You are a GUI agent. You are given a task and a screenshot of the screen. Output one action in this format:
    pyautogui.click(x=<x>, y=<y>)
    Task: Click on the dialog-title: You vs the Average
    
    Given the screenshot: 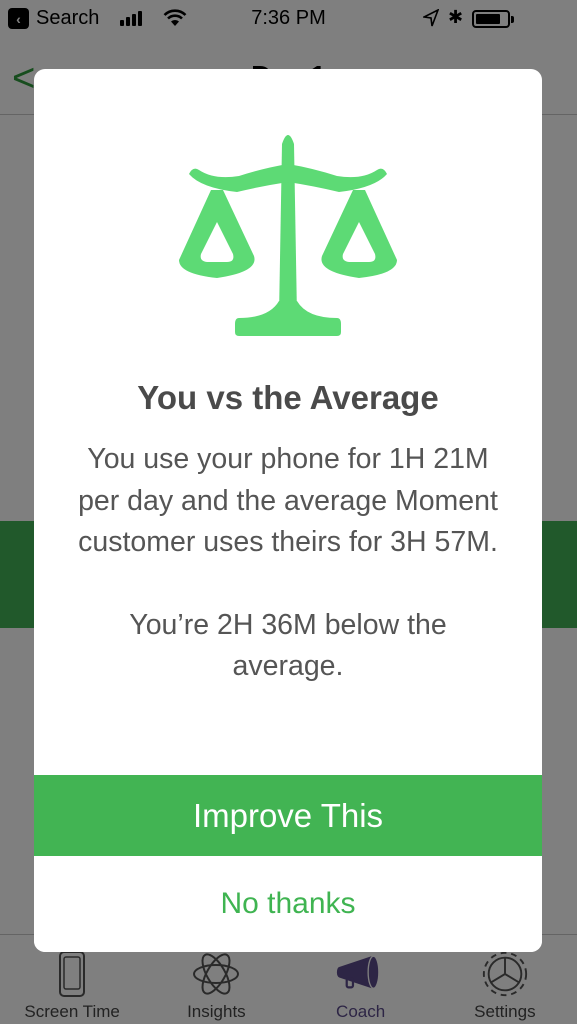 What is the action you would take?
    pyautogui.click(x=288, y=397)
    